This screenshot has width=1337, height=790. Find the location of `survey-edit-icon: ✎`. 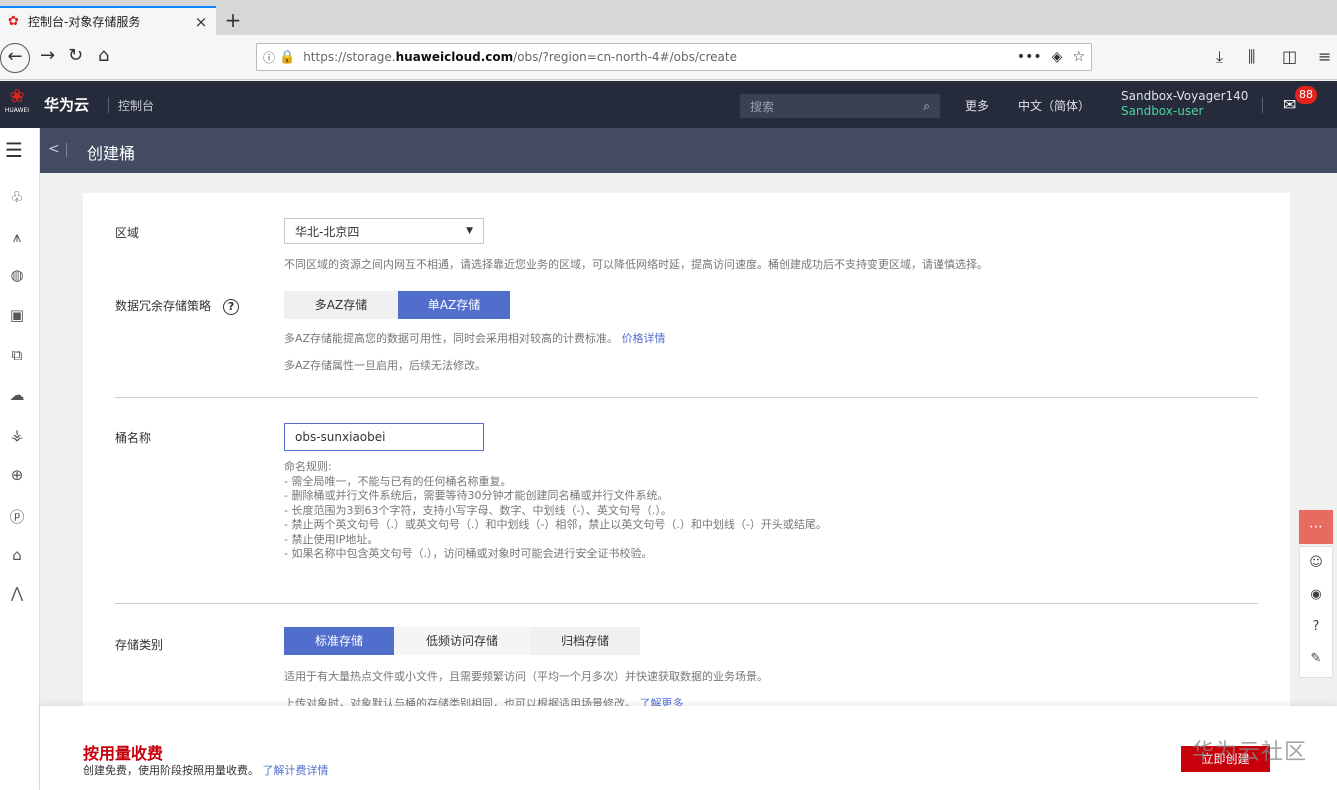

survey-edit-icon: ✎ is located at coordinates (1316, 658).